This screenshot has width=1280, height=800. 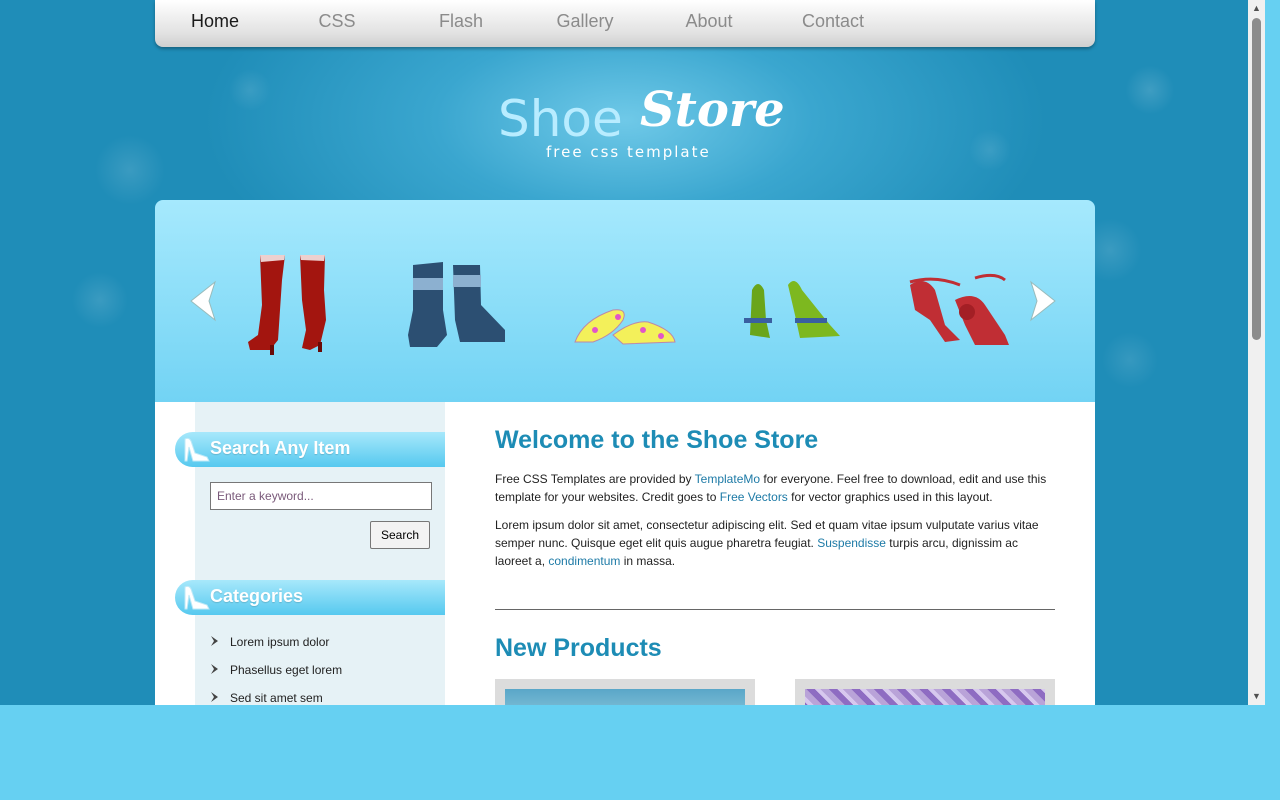 What do you see at coordinates (286, 670) in the screenshot?
I see `category-label: Phasellus eget lorem` at bounding box center [286, 670].